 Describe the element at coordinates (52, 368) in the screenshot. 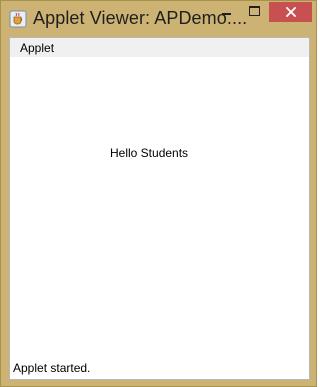

I see `status-bar-text: Applet started.` at that location.